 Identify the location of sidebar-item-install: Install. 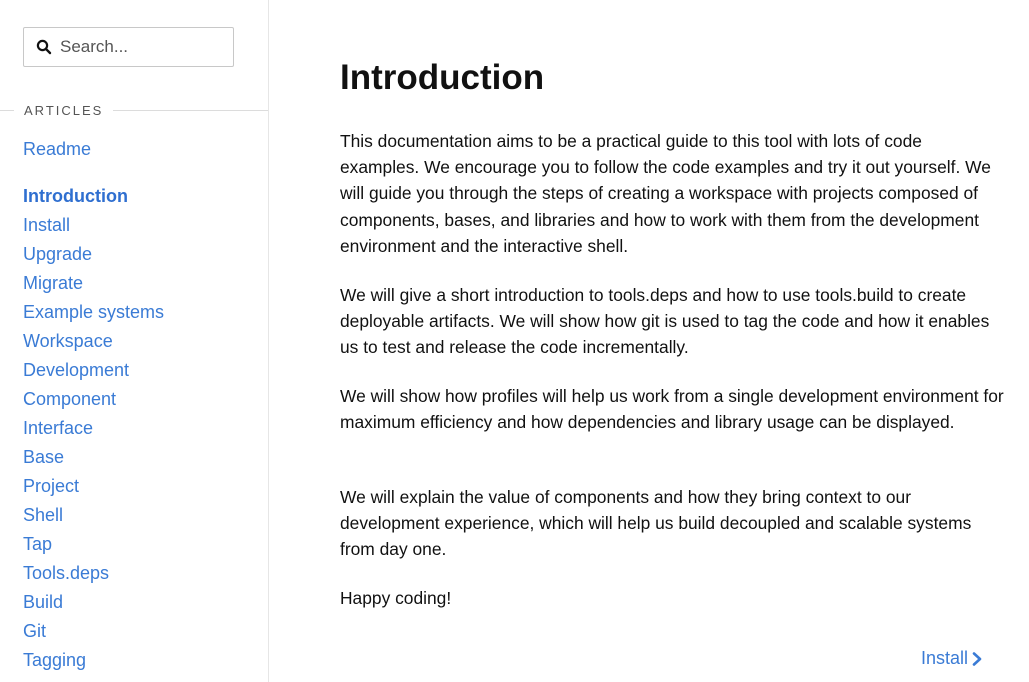
(46, 225).